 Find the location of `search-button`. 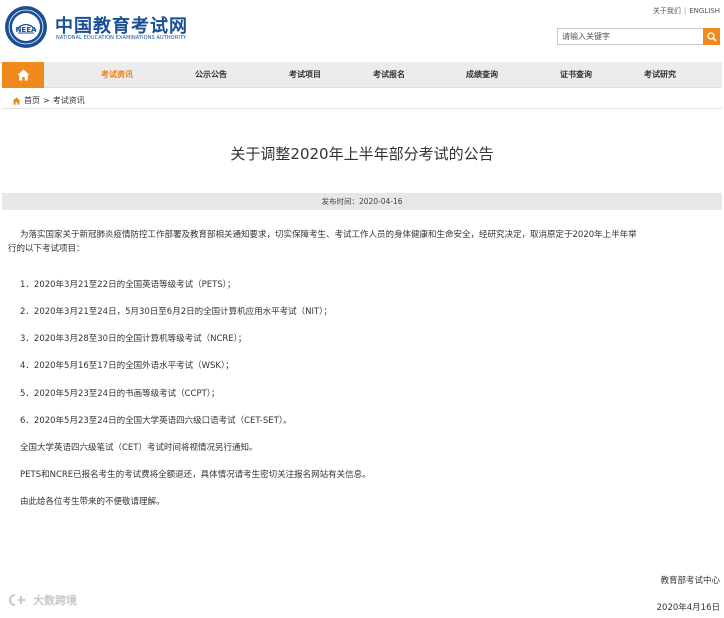

search-button is located at coordinates (711, 36).